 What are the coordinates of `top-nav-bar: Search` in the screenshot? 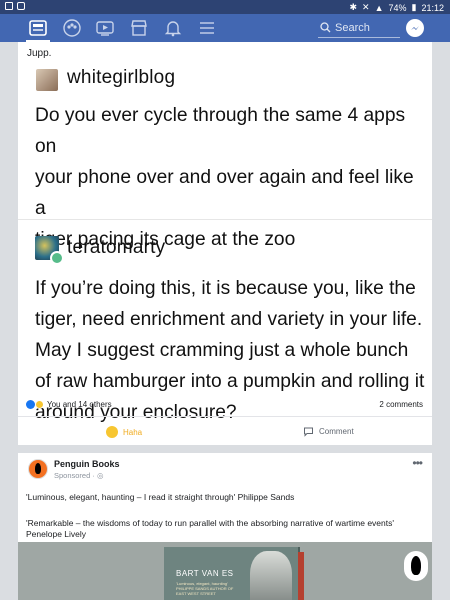 It's located at (225, 28).